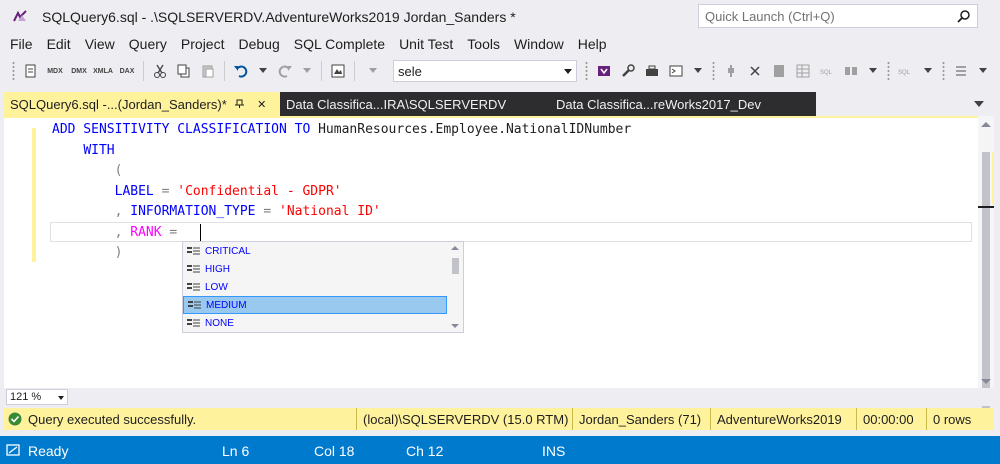  I want to click on editor-horizontal-bar: 121 %, so click(499, 397).